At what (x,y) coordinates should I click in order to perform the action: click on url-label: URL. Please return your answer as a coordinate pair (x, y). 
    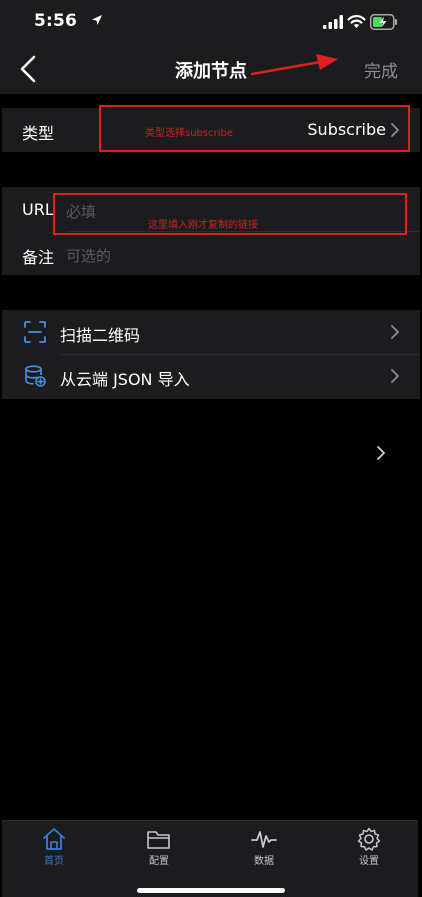
    Looking at the image, I should click on (38, 209).